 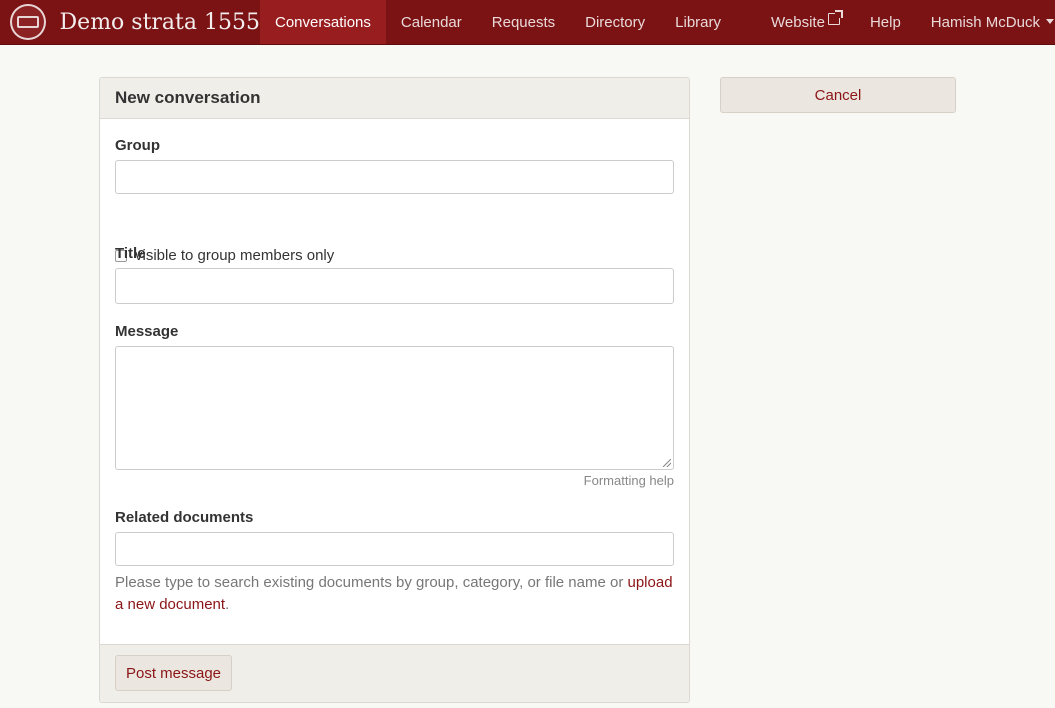 I want to click on cancel-button: Cancel, so click(x=838, y=95).